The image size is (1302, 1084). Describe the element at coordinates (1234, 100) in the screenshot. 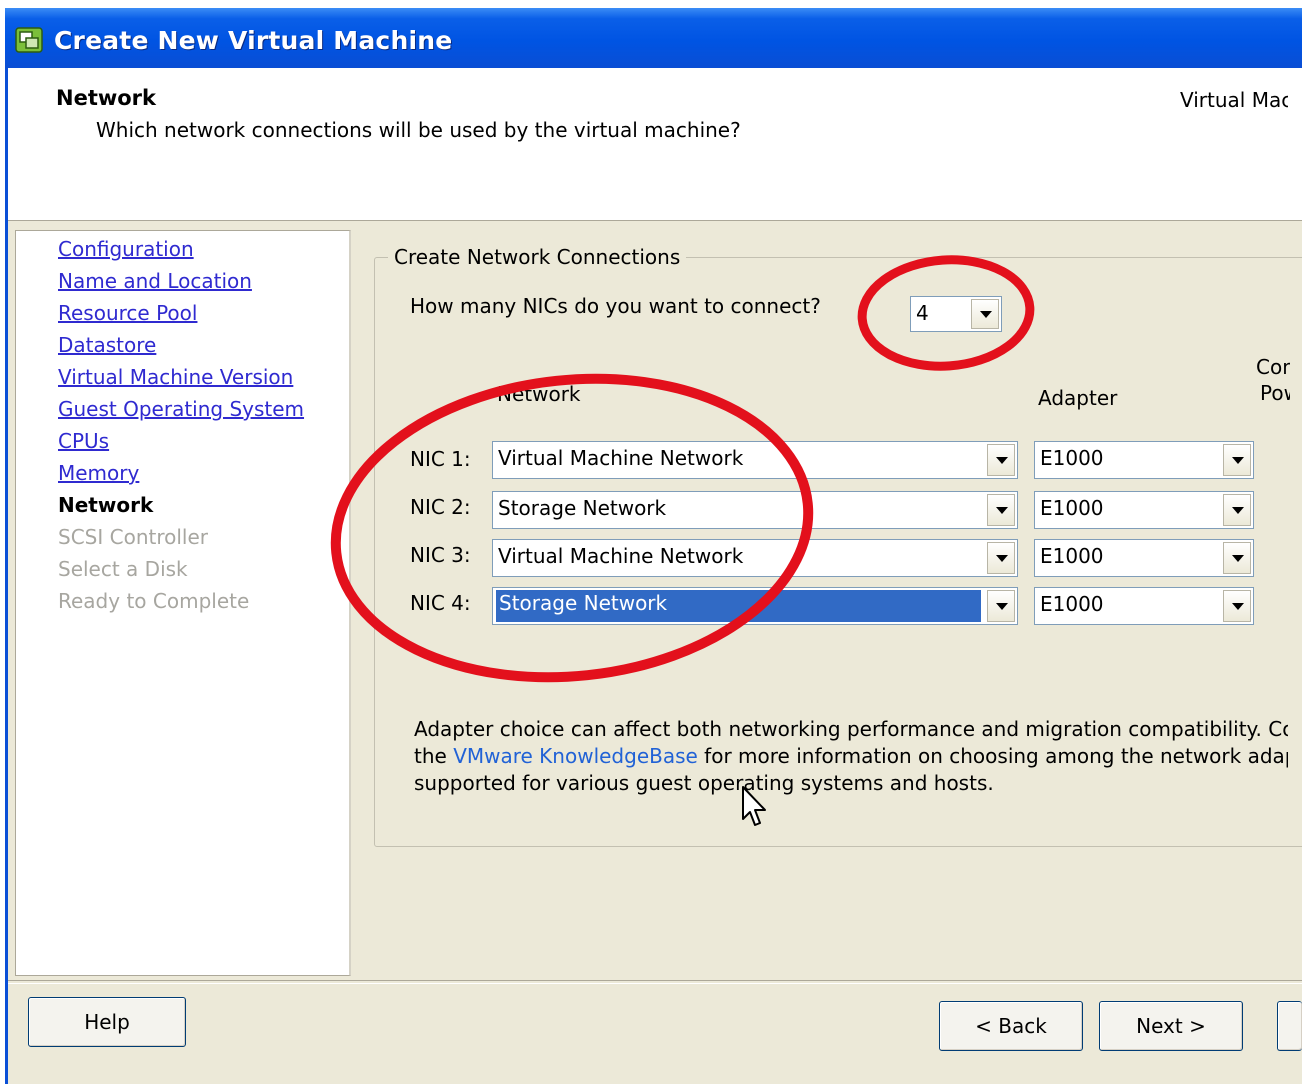

I see `vm-version-label: Virtual Machine Version: 7` at that location.